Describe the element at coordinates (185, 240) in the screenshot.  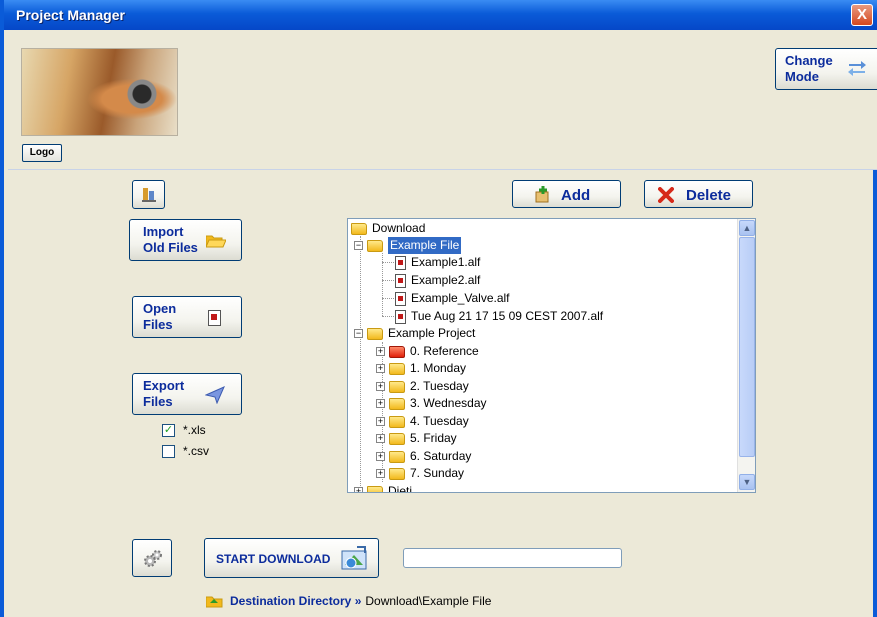
I see `import-old-files-button: Import Old Files` at that location.